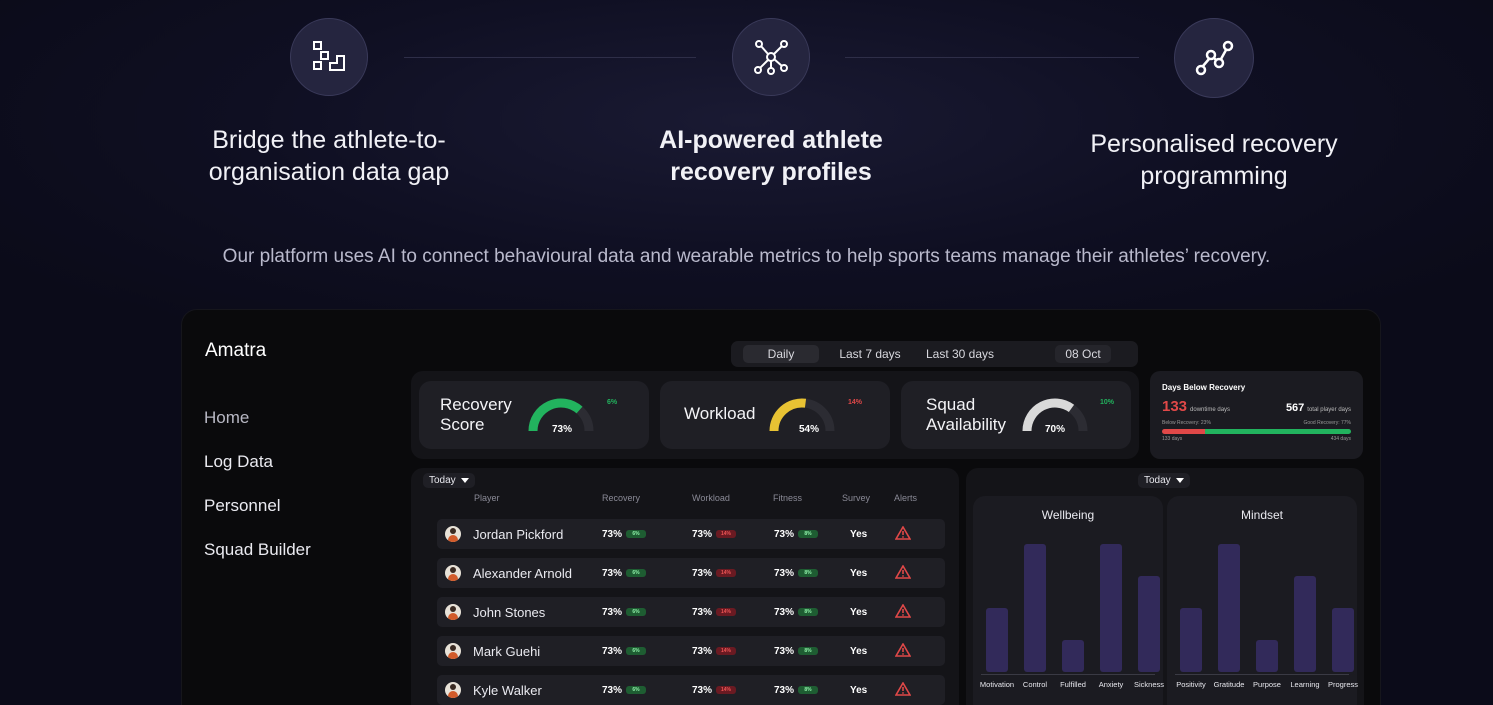 This screenshot has width=1493, height=705. I want to click on trend-up-icon: 6%, so click(661, 418).